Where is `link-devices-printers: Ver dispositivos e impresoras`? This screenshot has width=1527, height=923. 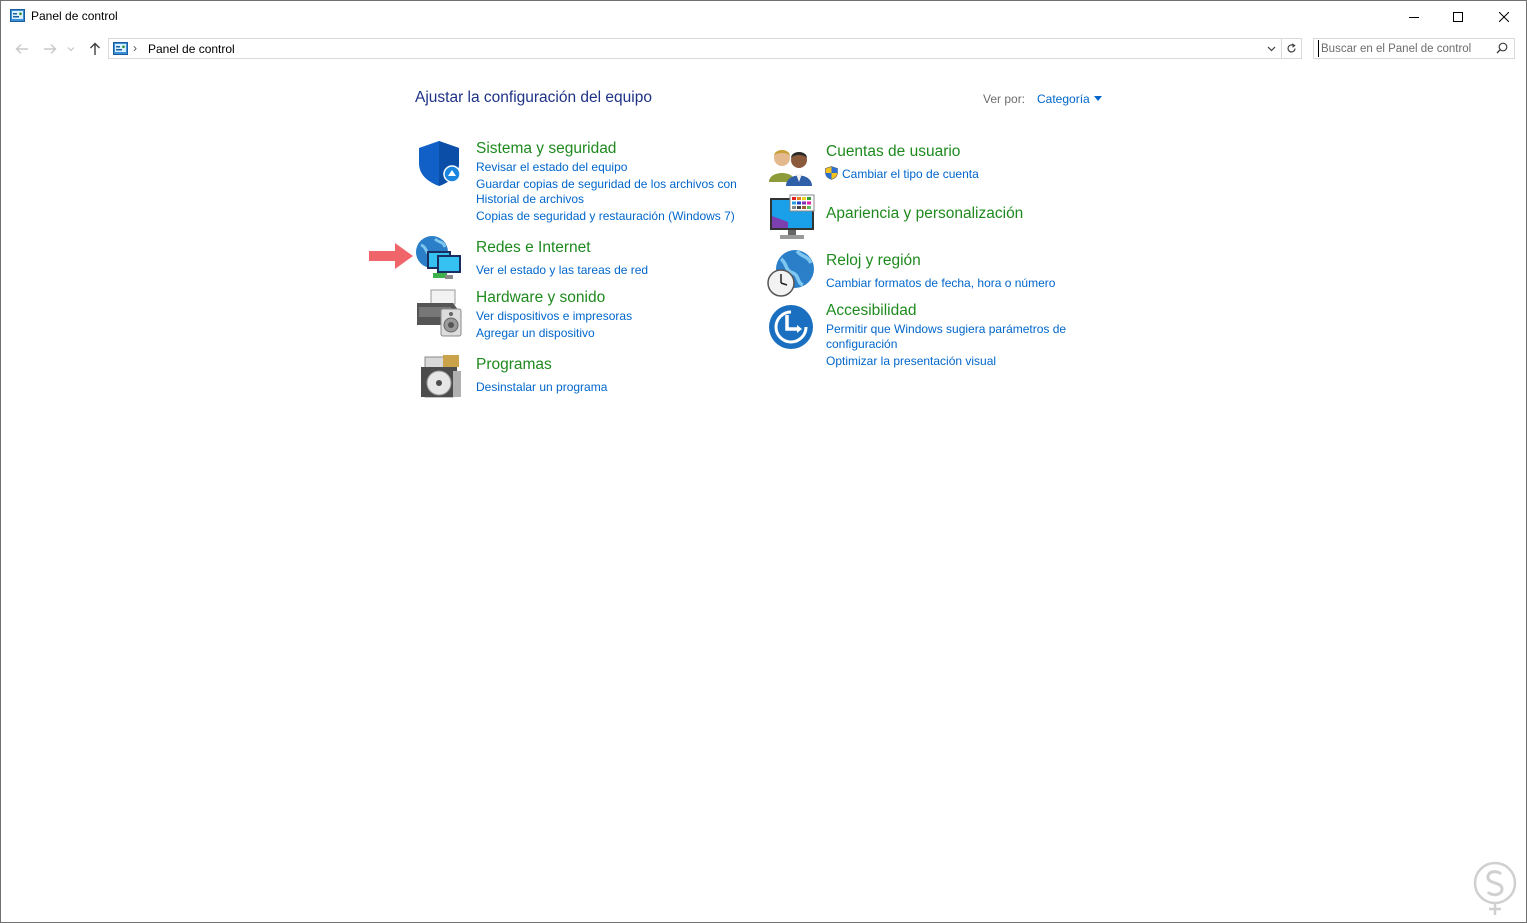 link-devices-printers: Ver dispositivos e impresoras is located at coordinates (554, 316).